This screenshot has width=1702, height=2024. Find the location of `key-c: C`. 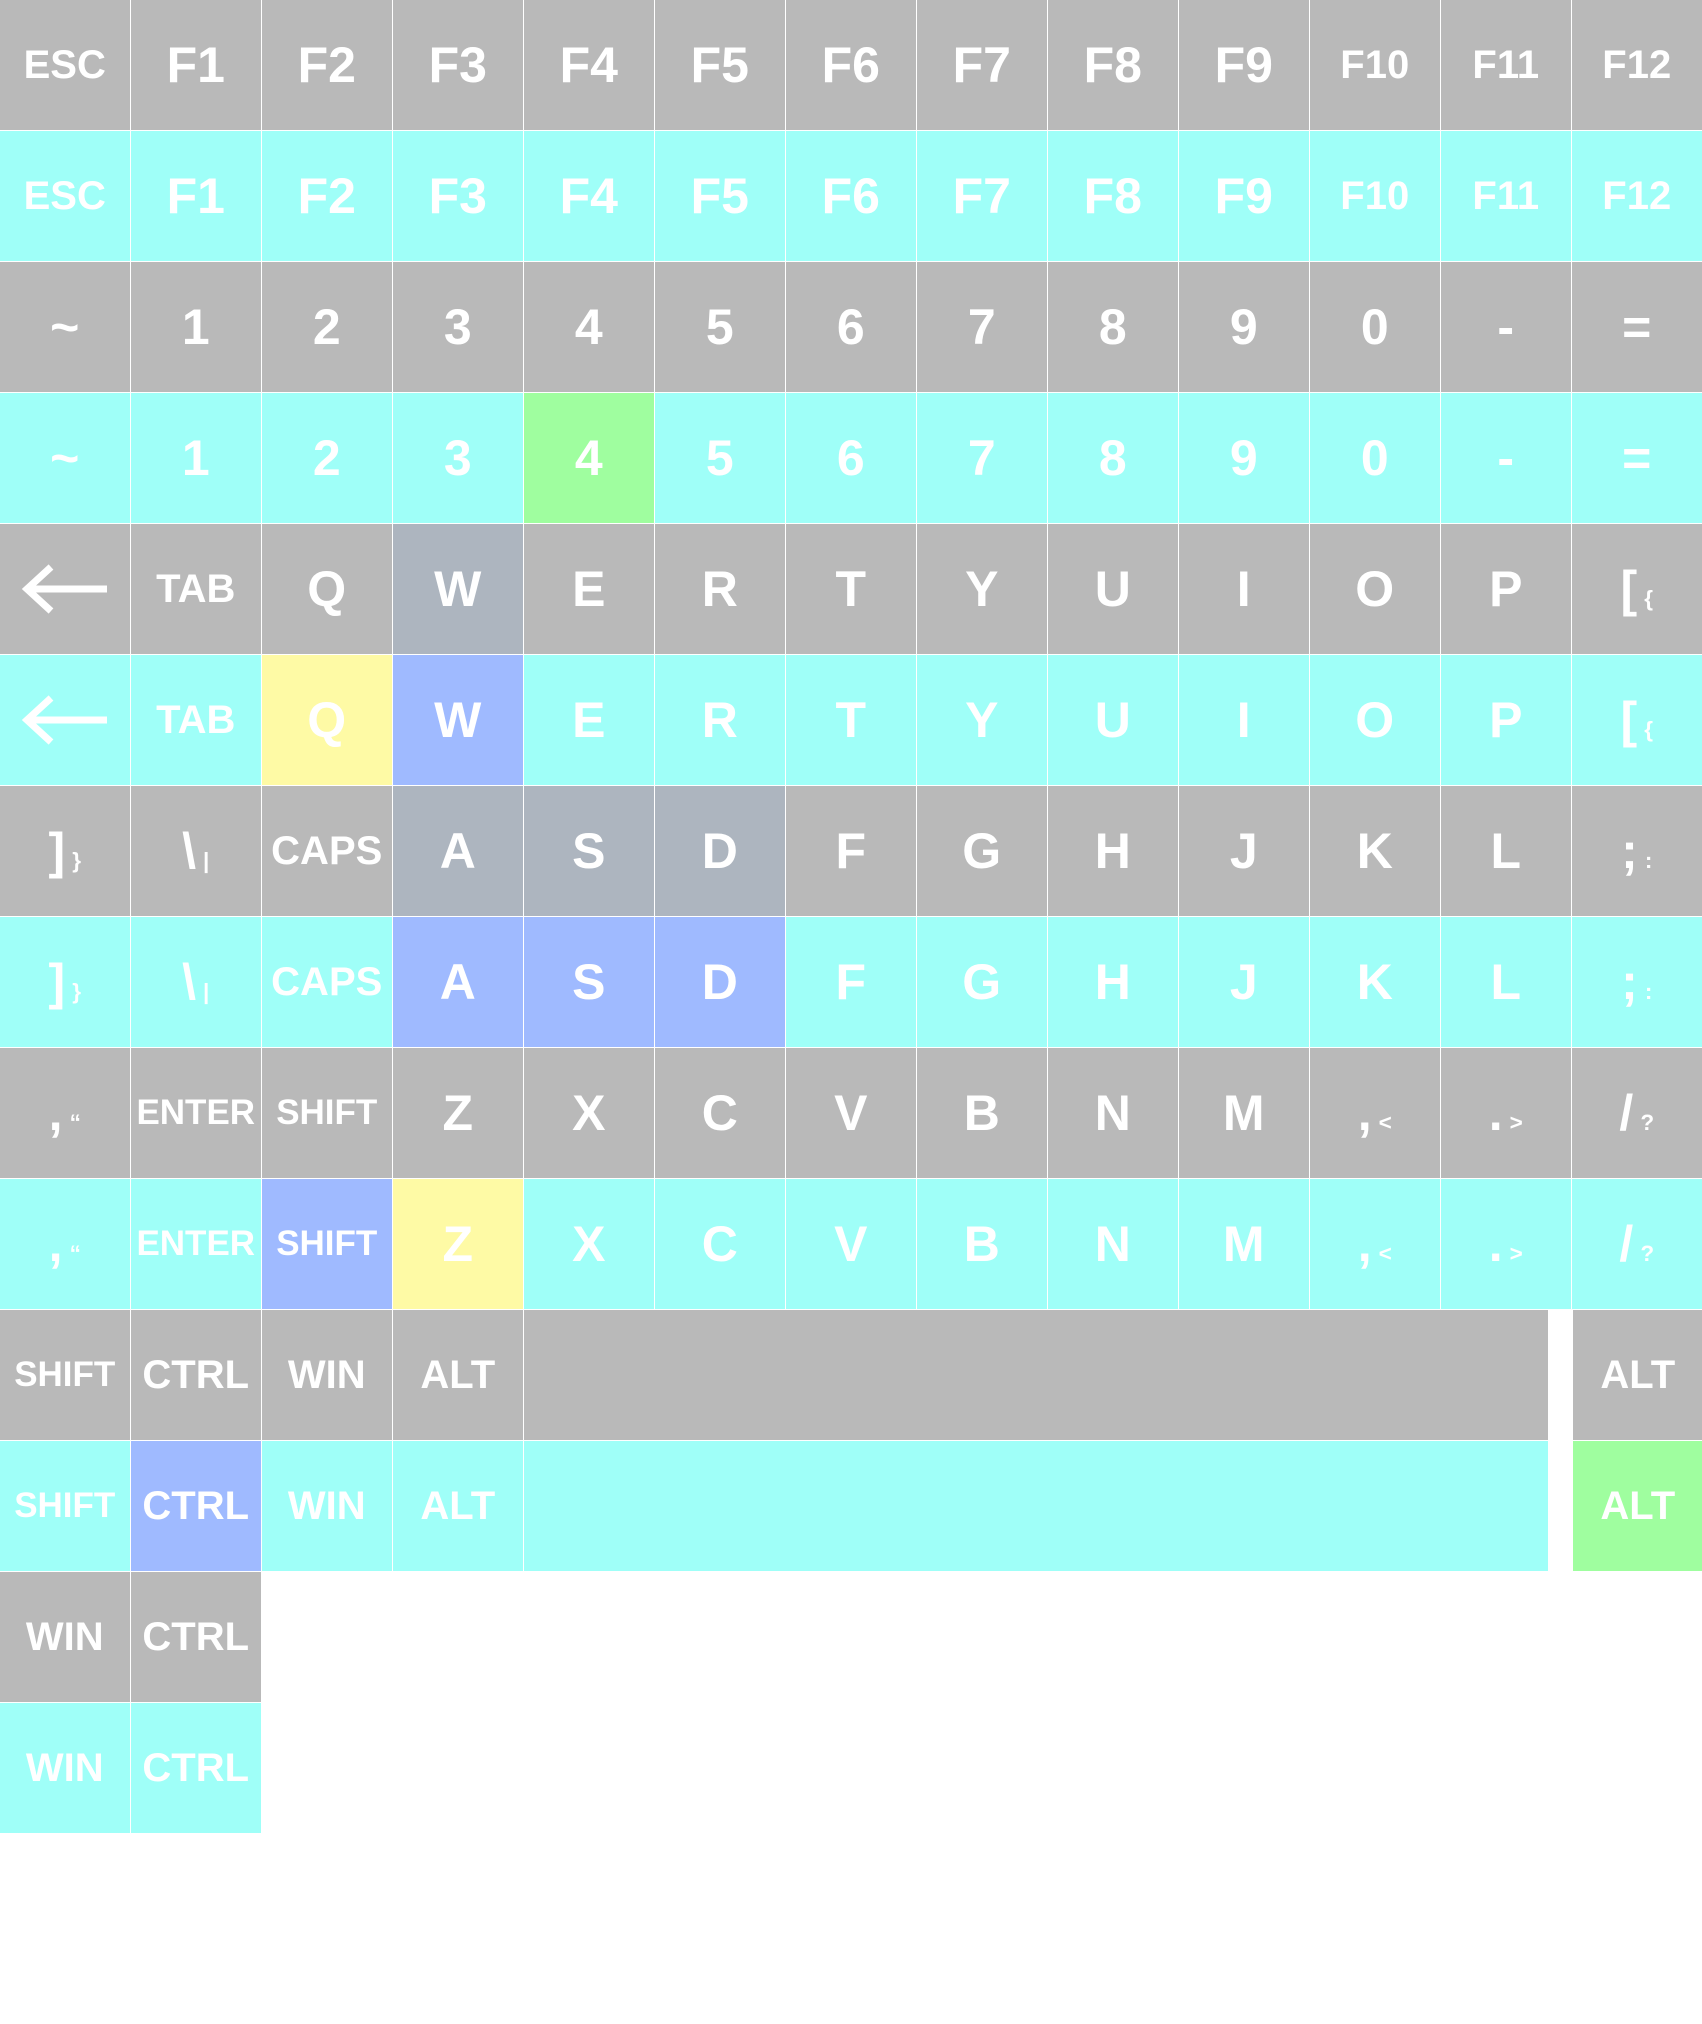

key-c: C is located at coordinates (720, 1113).